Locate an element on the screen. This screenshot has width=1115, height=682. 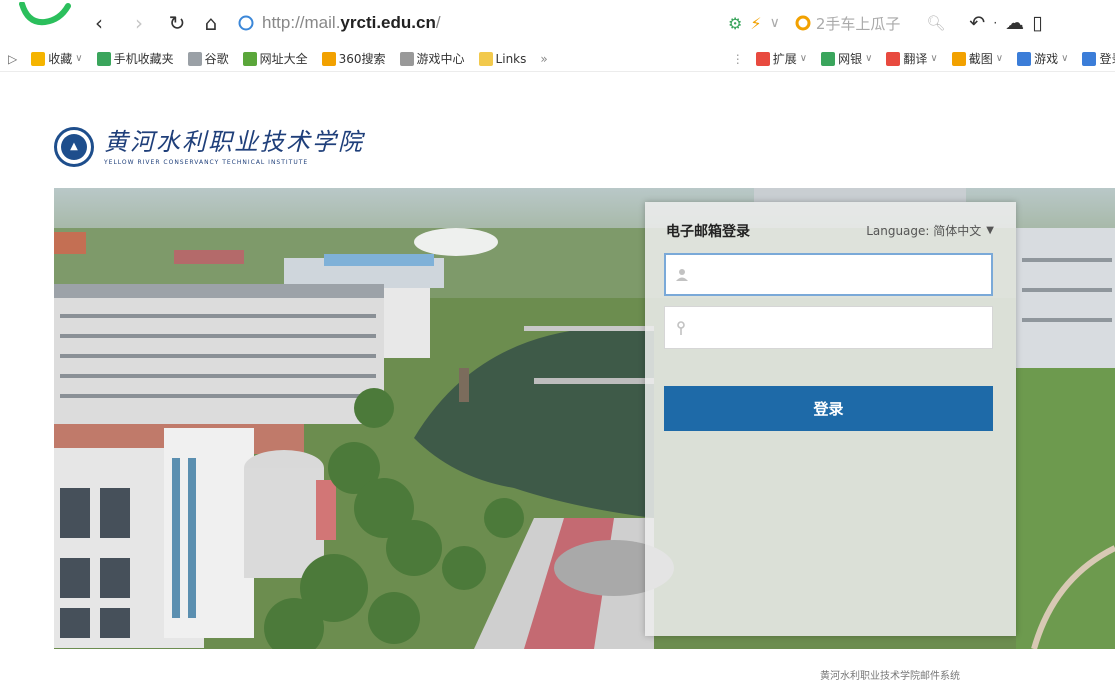
bookmark-6: Links is located at coordinates (502, 58).